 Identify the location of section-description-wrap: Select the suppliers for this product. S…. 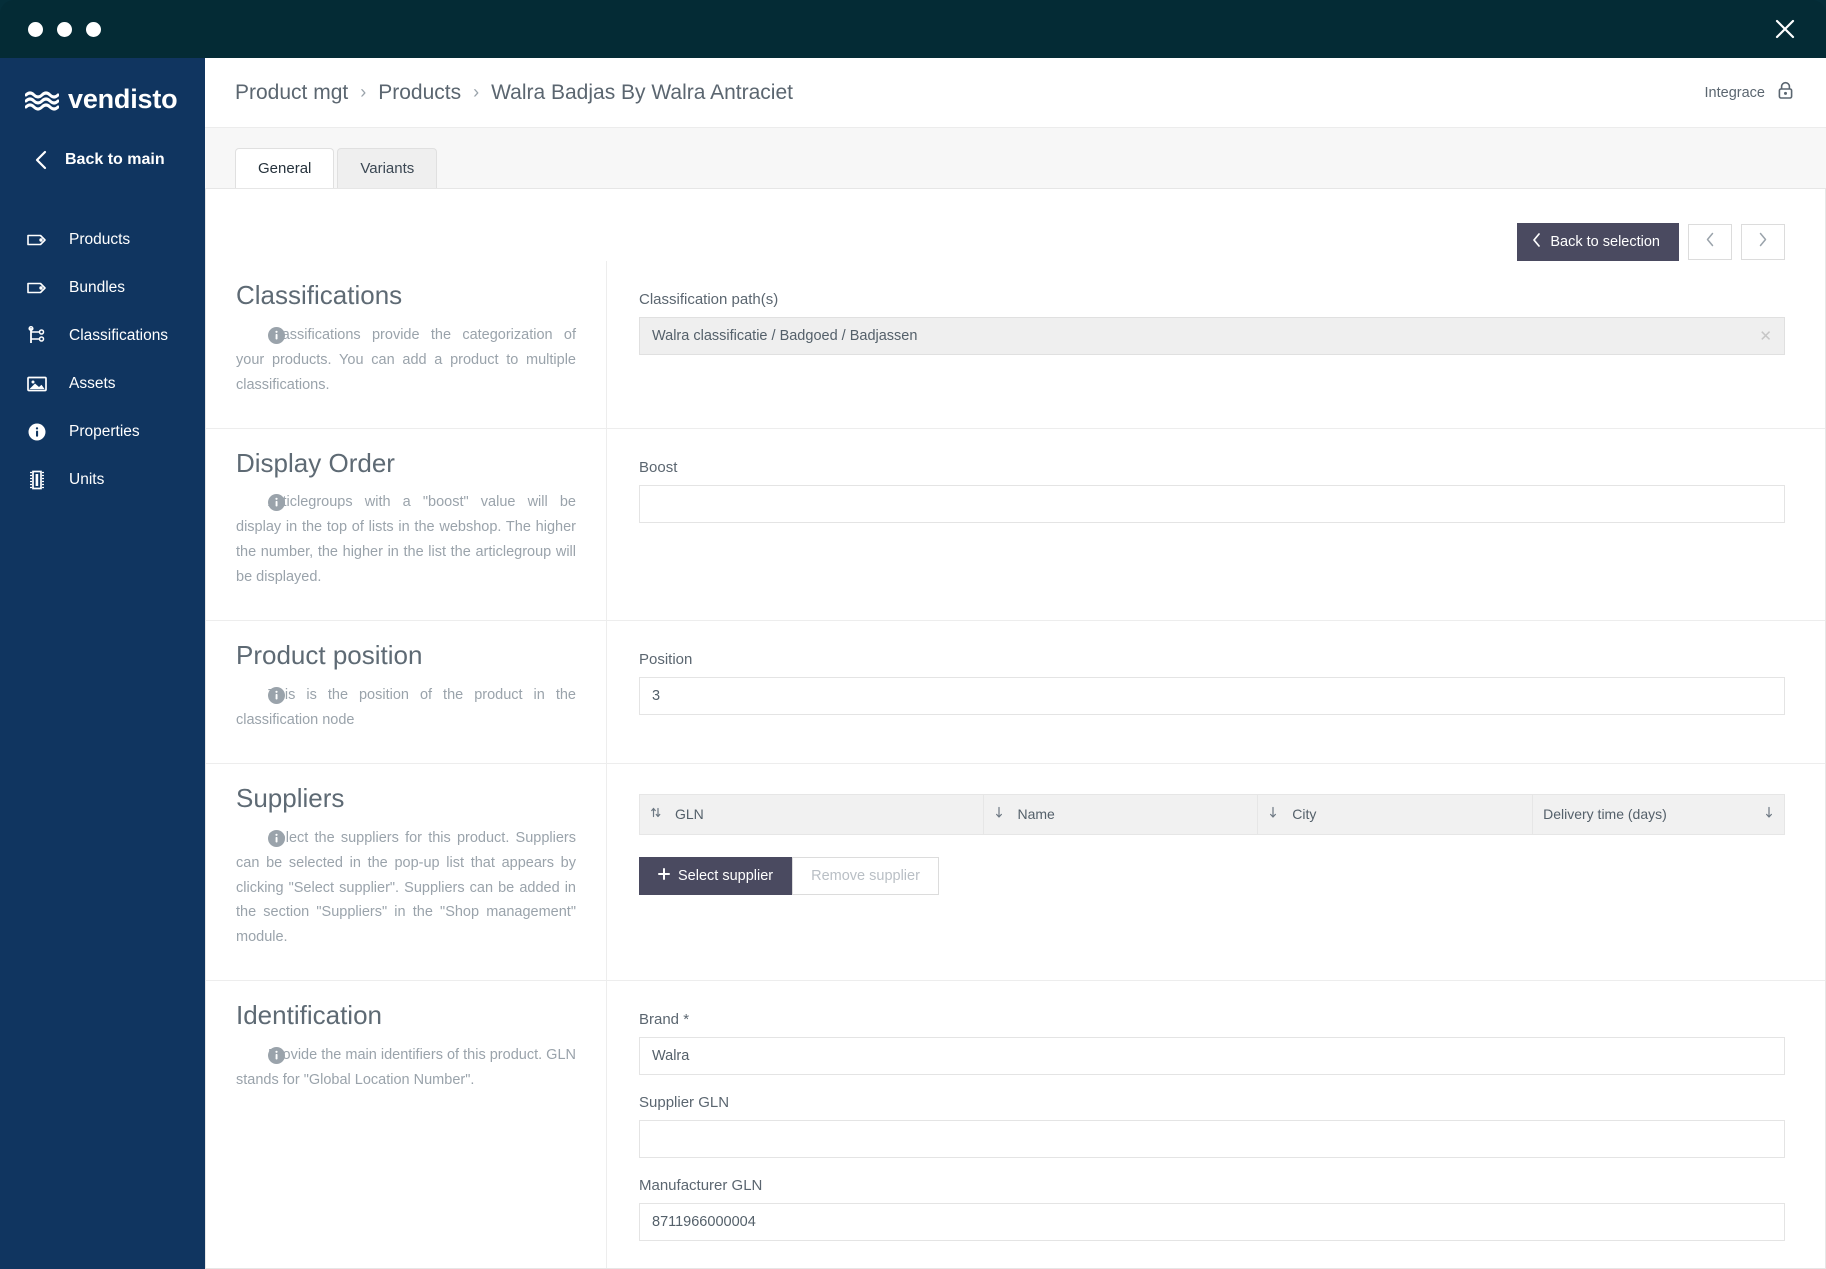
(406, 888).